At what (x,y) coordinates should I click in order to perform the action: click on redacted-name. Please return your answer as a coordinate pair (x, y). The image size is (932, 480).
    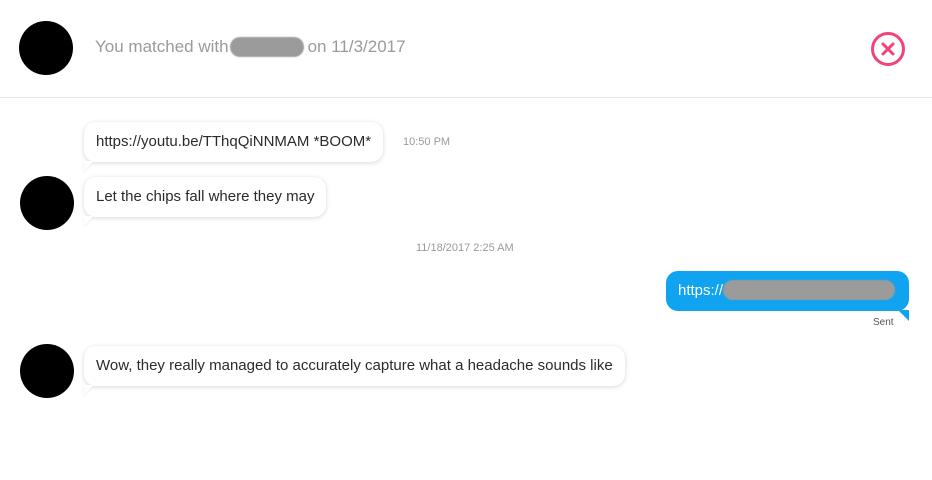
    Looking at the image, I should click on (266, 47).